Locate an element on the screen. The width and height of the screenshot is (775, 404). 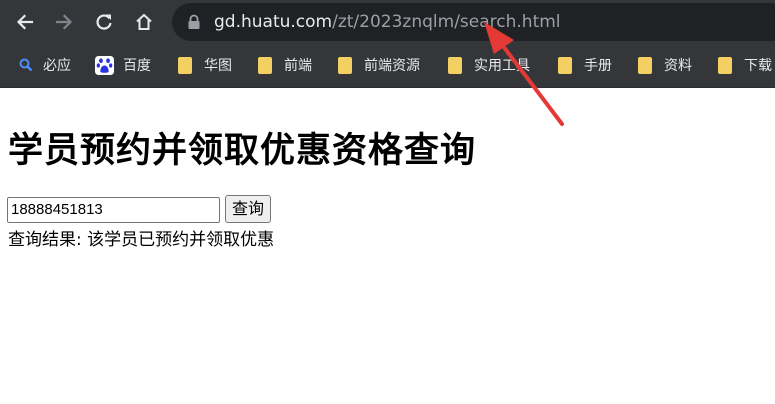
baidu-paw-icon is located at coordinates (104, 65).